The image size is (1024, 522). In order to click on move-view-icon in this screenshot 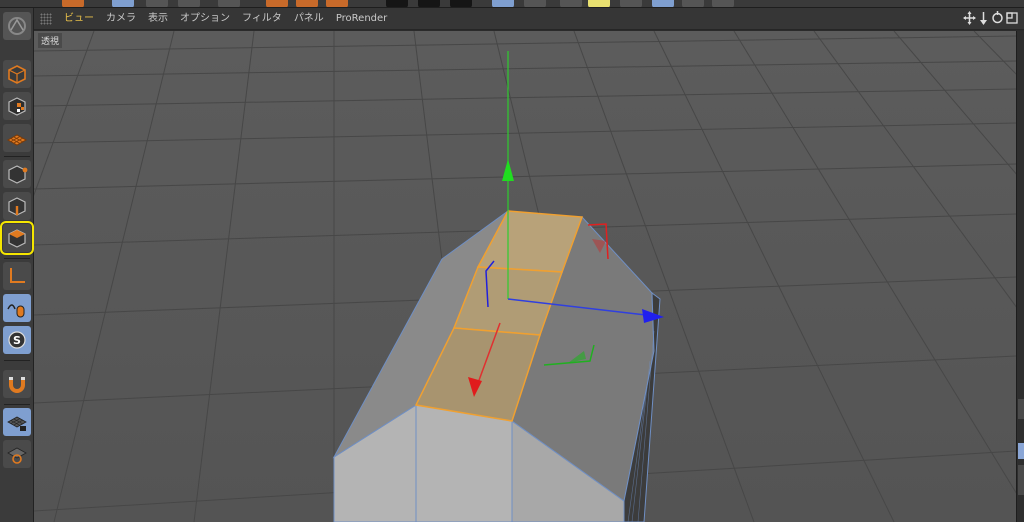, I will do `click(969, 18)`.